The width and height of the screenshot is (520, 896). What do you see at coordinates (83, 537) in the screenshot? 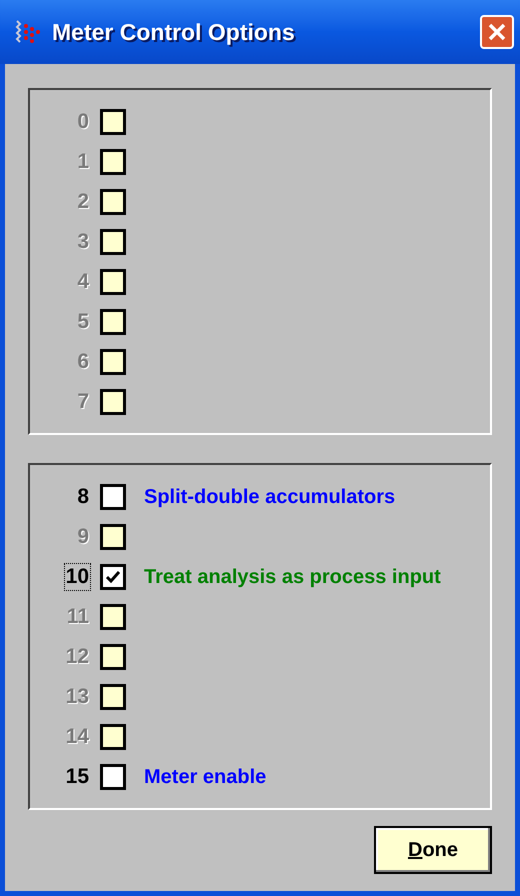
I see `bit-number: 9` at bounding box center [83, 537].